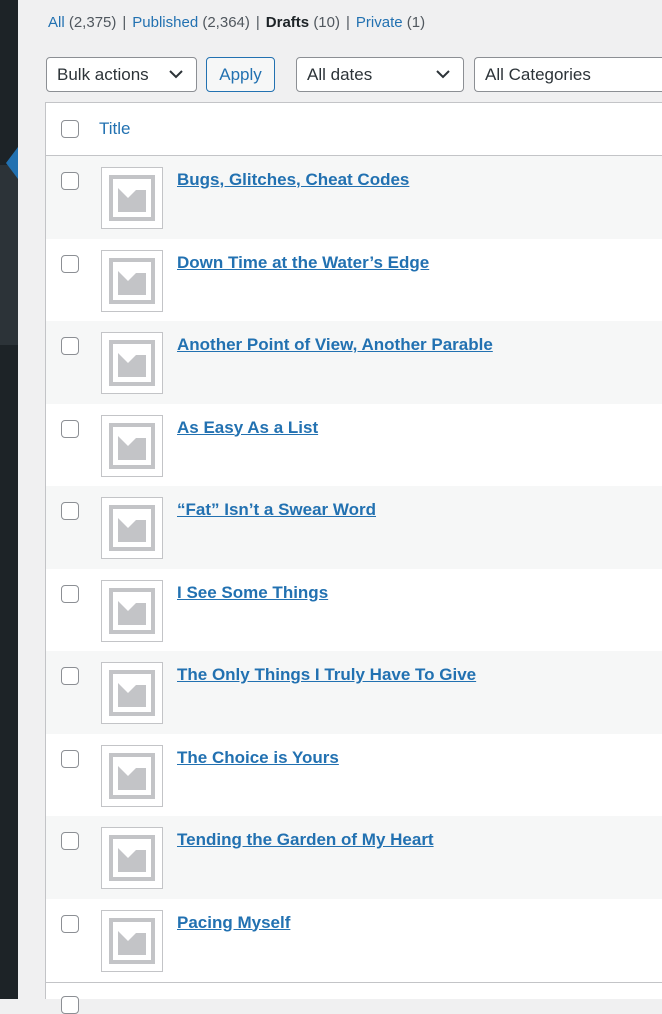 The image size is (662, 1014). Describe the element at coordinates (303, 263) in the screenshot. I see `post-title-link: Down Time at the Water’s Edge` at that location.